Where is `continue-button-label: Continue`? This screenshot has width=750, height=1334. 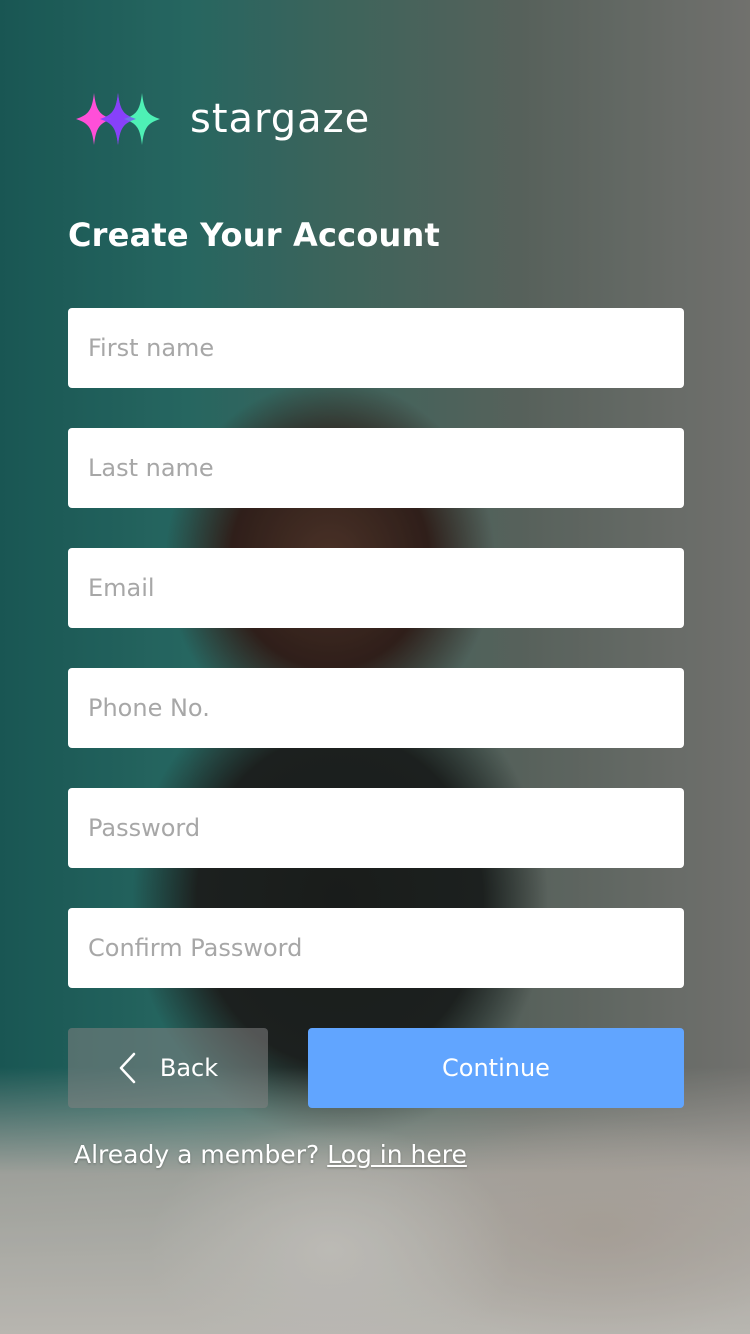
continue-button-label: Continue is located at coordinates (496, 1068).